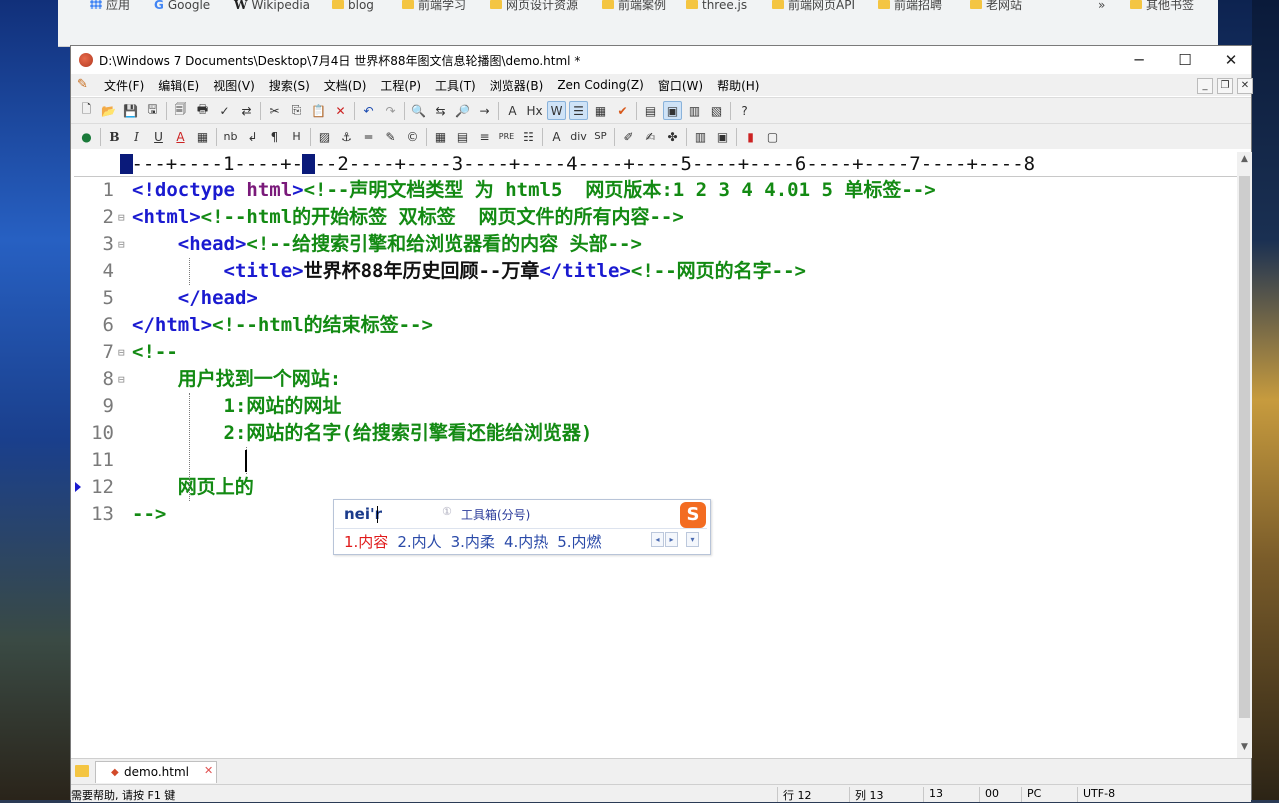 This screenshot has width=1279, height=803. I want to click on horizontal-rule-icon: ═, so click(368, 136).